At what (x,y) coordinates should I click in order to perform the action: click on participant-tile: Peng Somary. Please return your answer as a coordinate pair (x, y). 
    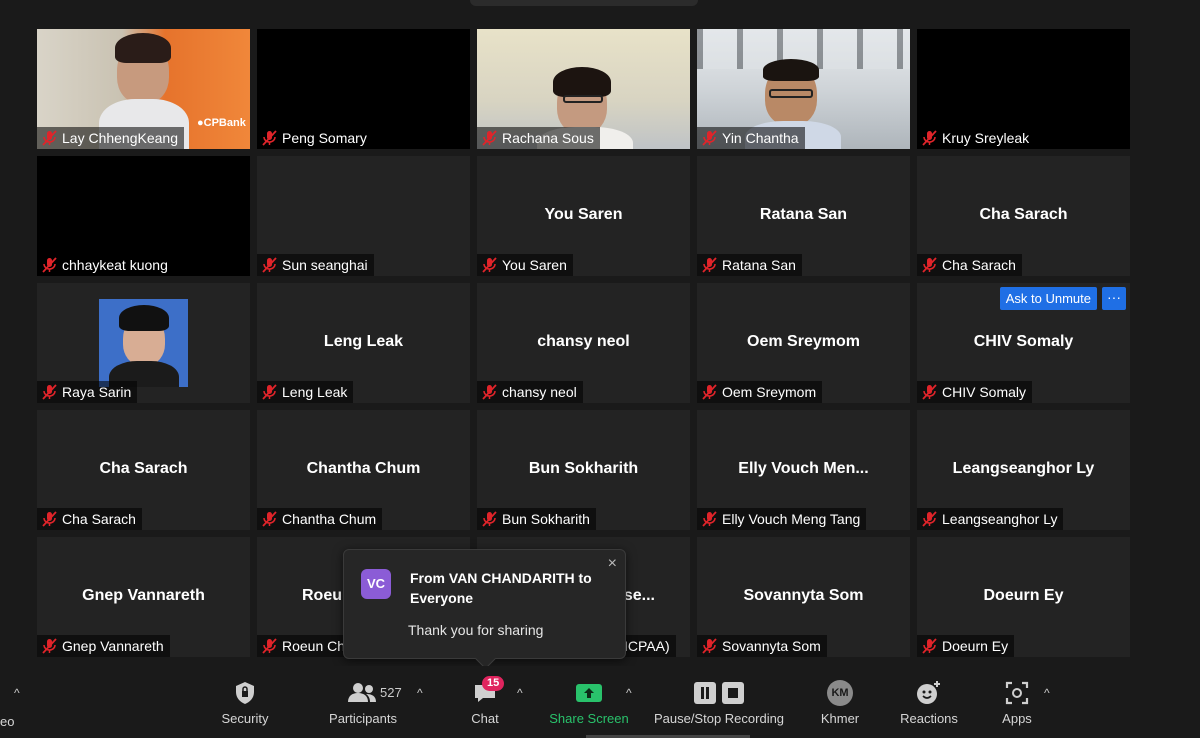
    Looking at the image, I should click on (363, 89).